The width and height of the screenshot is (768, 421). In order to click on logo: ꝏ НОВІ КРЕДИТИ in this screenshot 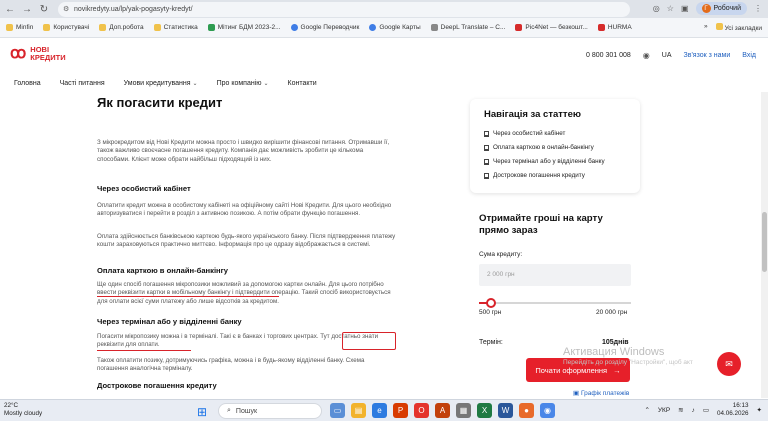, I will do `click(38, 54)`.